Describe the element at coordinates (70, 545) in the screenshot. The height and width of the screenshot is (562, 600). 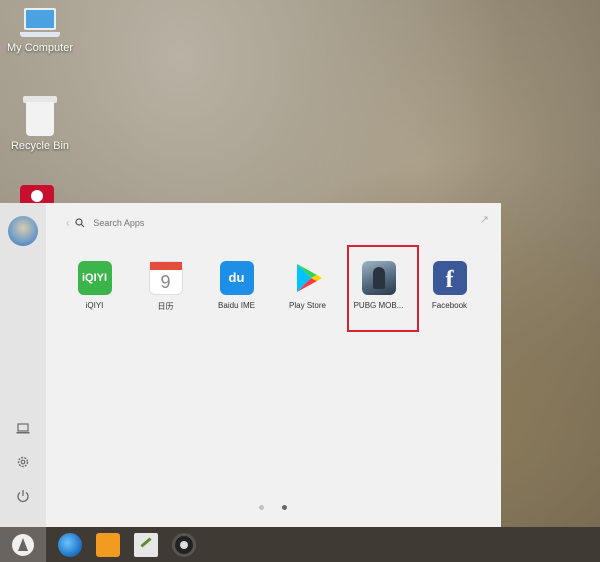
I see `browser-icon` at that location.